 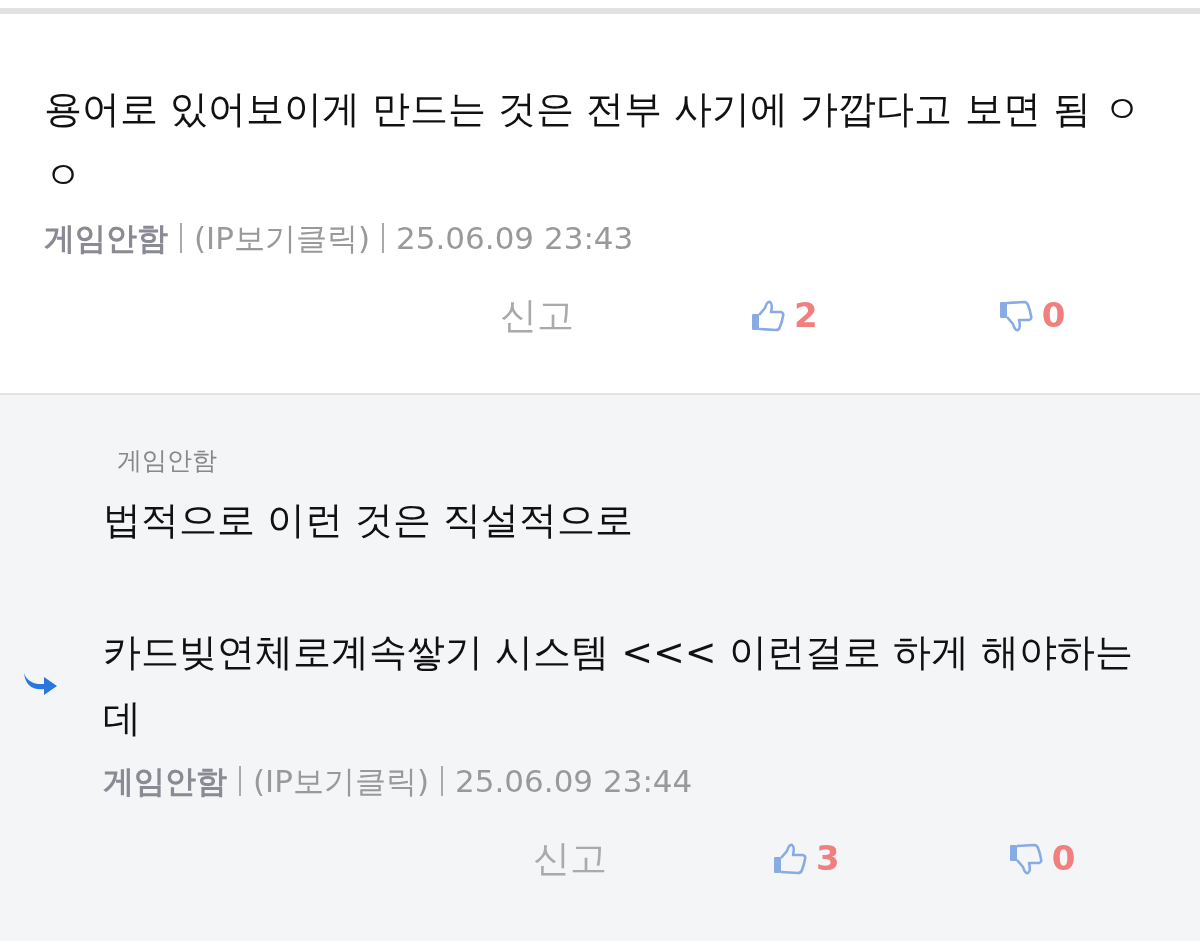 What do you see at coordinates (806, 858) in the screenshot?
I see `like-button: 3` at bounding box center [806, 858].